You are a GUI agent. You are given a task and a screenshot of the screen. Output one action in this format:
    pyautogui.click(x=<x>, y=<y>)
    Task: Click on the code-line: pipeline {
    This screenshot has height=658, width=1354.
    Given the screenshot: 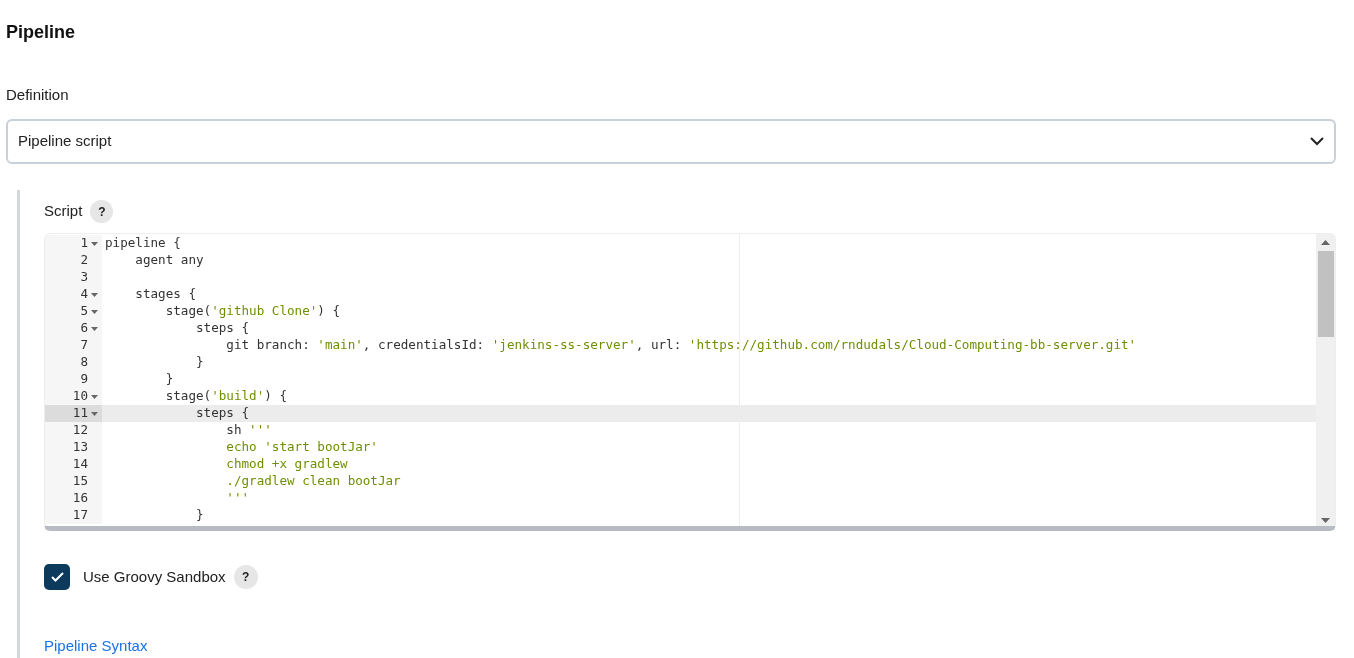 What is the action you would take?
    pyautogui.click(x=142, y=243)
    